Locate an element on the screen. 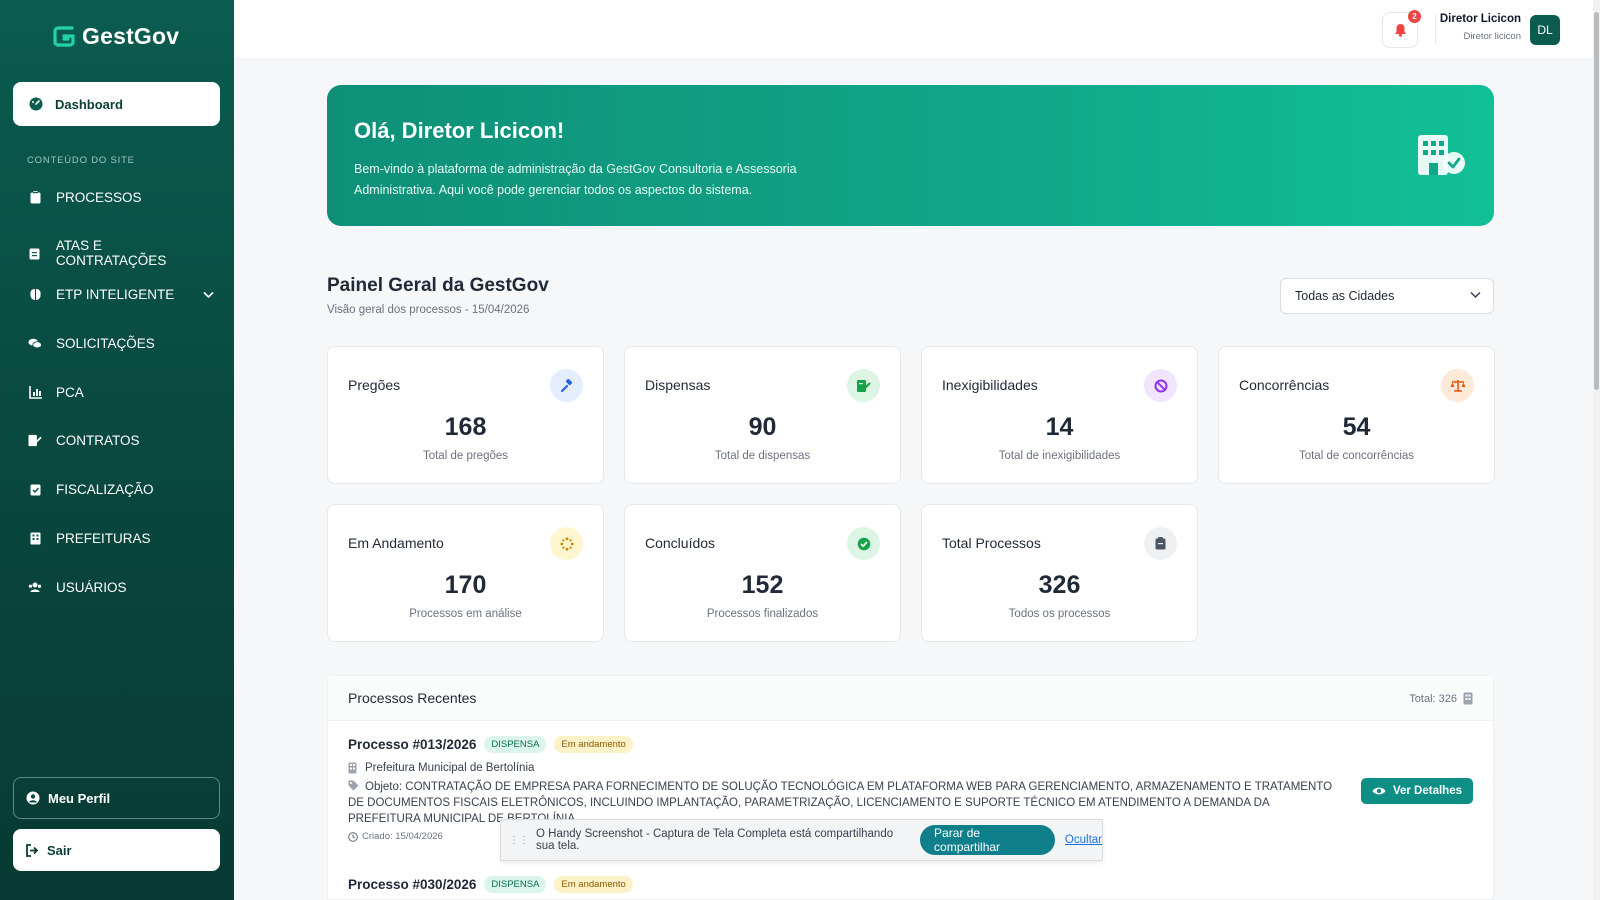 The image size is (1600, 900). ban-icon is located at coordinates (1160, 385).